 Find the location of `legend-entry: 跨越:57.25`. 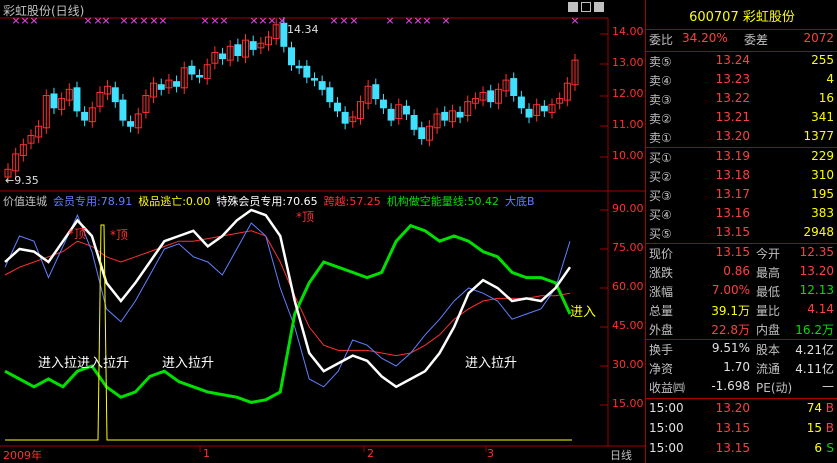

legend-entry: 跨越:57.25 is located at coordinates (352, 201).